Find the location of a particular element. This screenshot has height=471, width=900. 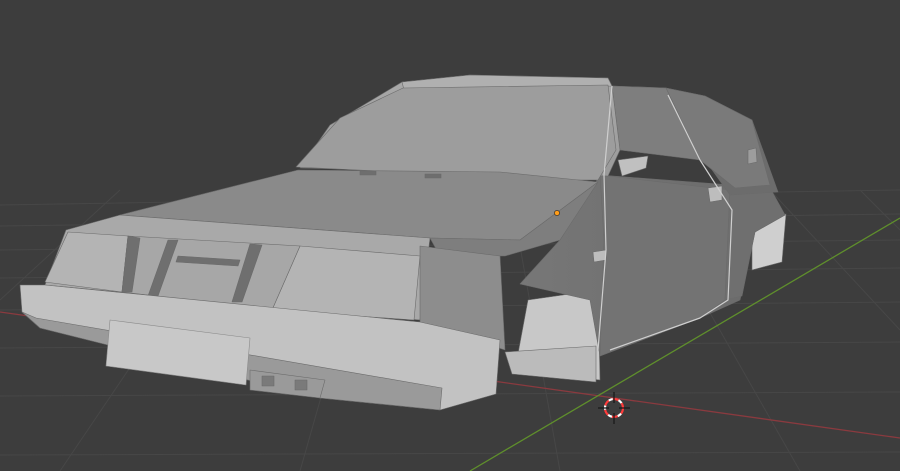

wiper-left is located at coordinates (368, 173).